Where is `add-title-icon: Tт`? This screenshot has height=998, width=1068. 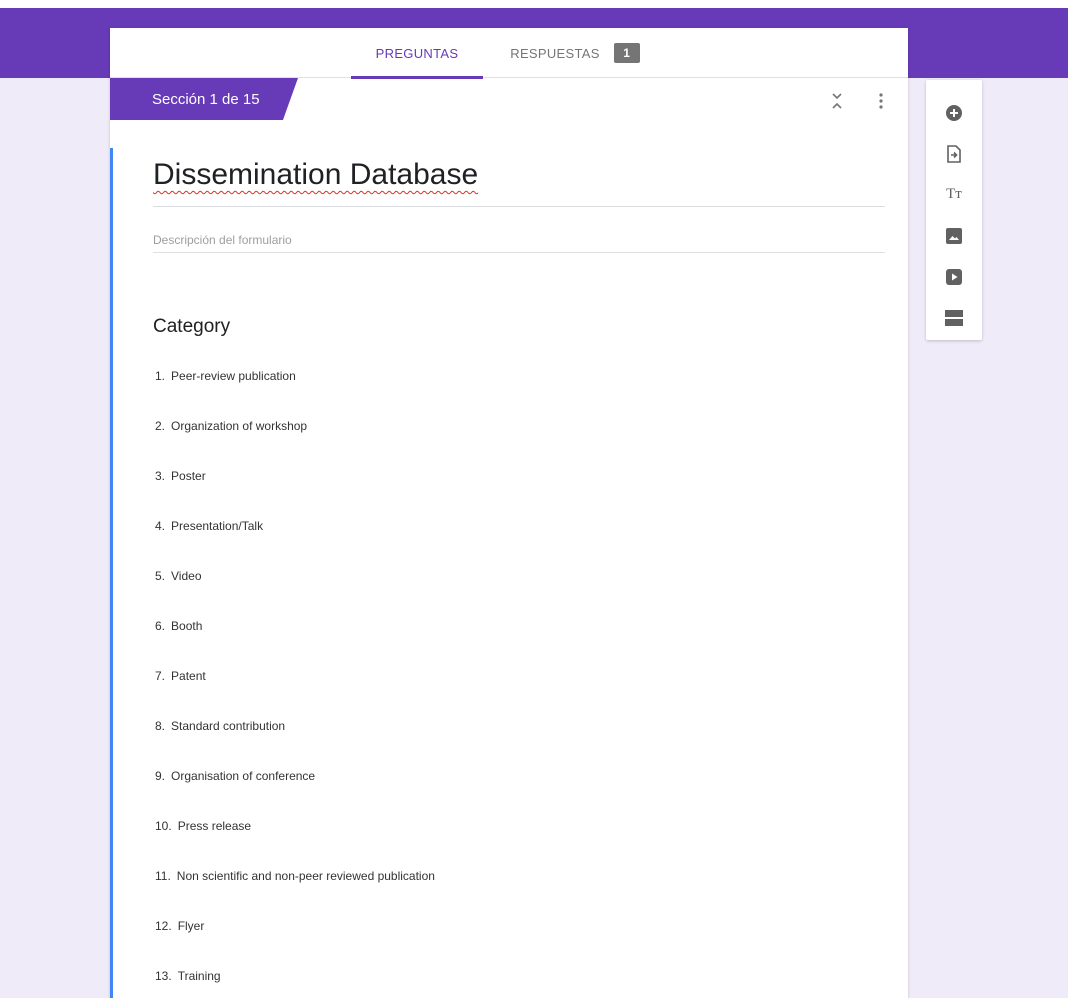
add-title-icon: Tт is located at coordinates (954, 194).